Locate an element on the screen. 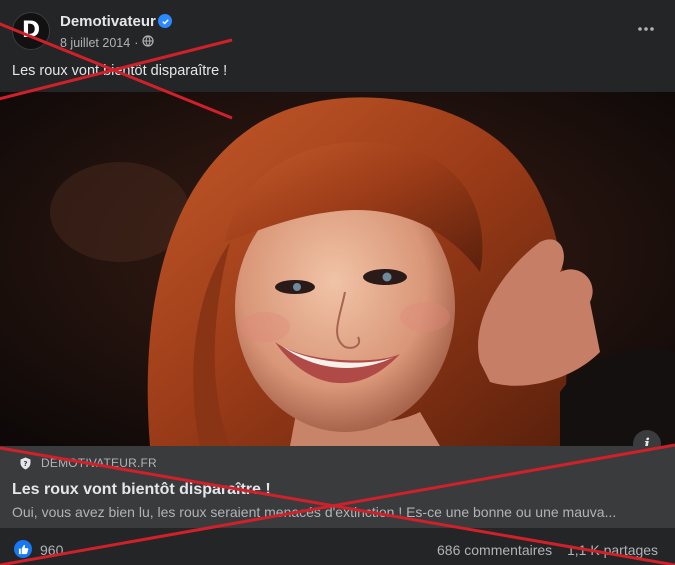 This screenshot has height=565, width=675. shares-count-link: 1,1 K partages is located at coordinates (612, 550).